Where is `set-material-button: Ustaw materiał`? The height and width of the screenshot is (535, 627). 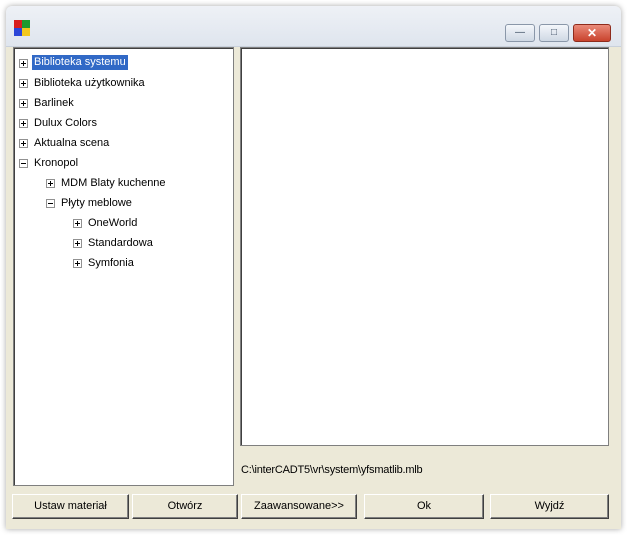
set-material-button: Ustaw materiał is located at coordinates (70, 506).